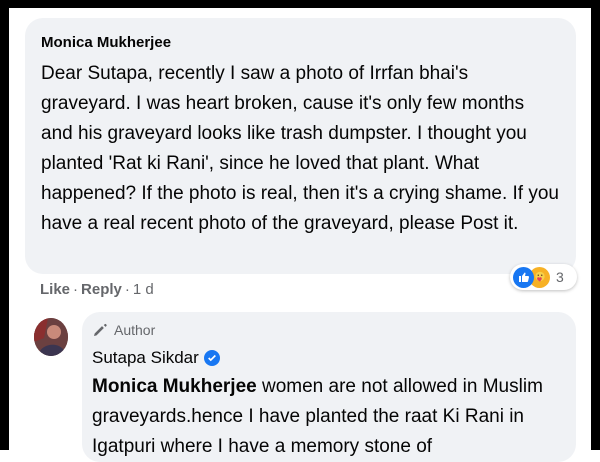 This screenshot has width=600, height=462. Describe the element at coordinates (4, 225) in the screenshot. I see `window-frame-left` at that location.